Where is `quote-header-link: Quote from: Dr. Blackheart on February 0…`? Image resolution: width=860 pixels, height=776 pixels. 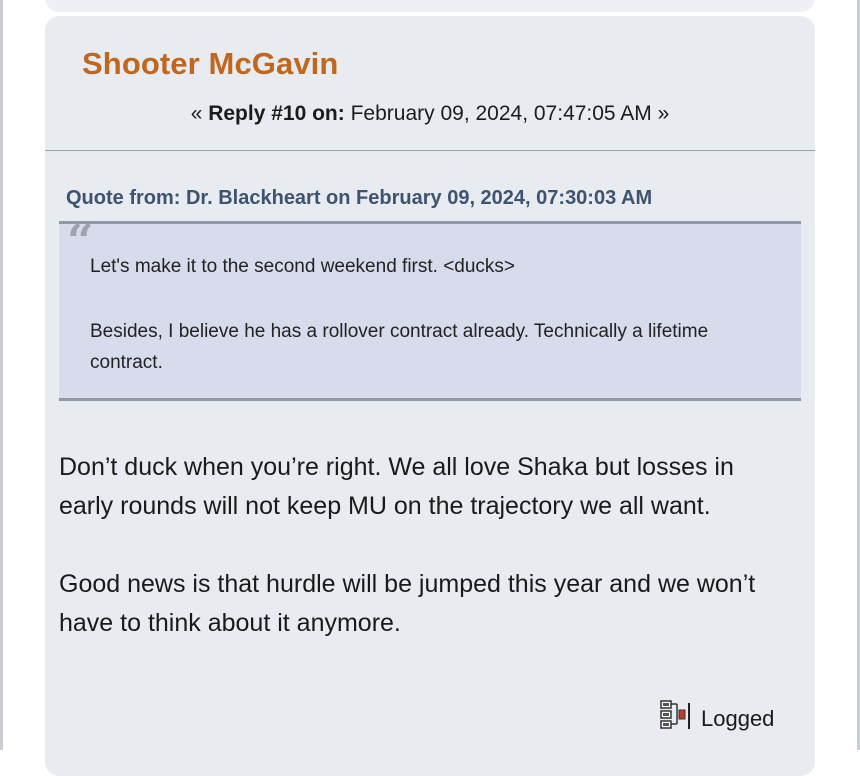
quote-header-link: Quote from: Dr. Blackheart on February 0… is located at coordinates (359, 198).